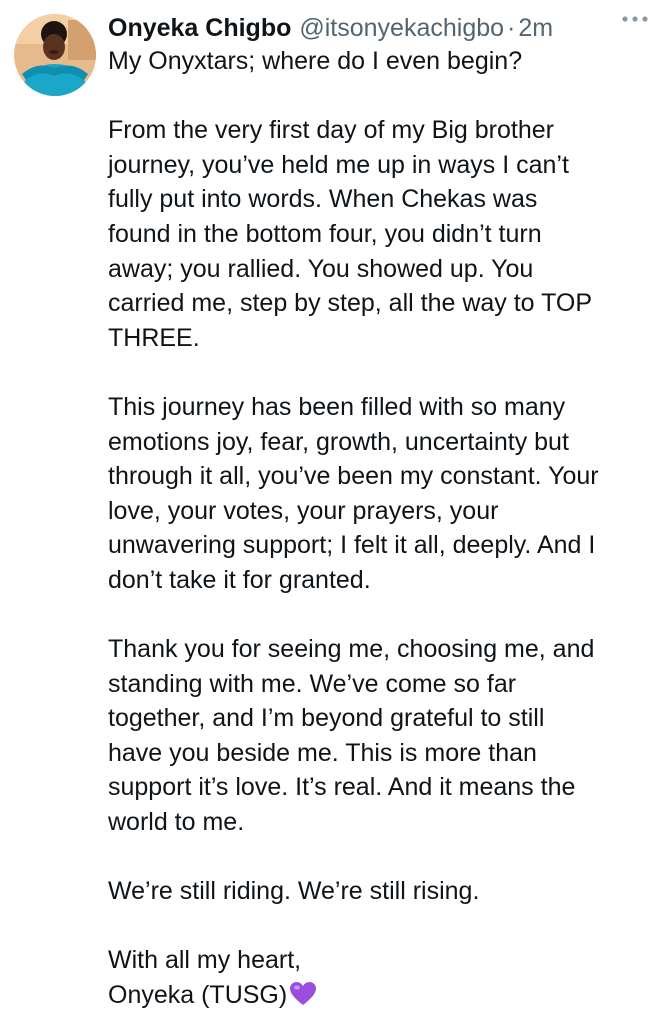  Describe the element at coordinates (322, 752) in the screenshot. I see `tweet-line: have you beside me. This is more than` at that location.